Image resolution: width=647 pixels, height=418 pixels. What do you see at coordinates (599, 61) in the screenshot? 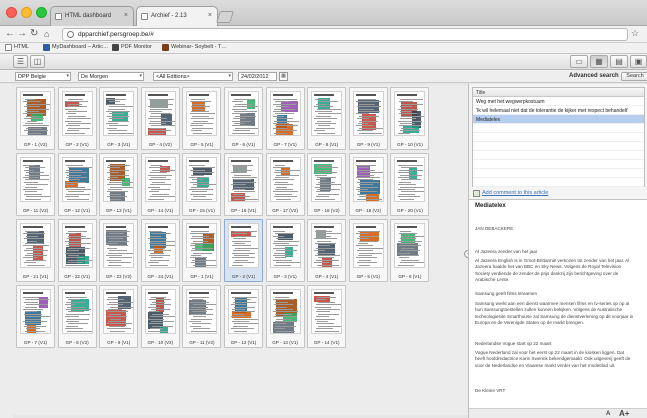
I see `grid-pane-button: ▦` at bounding box center [599, 61].